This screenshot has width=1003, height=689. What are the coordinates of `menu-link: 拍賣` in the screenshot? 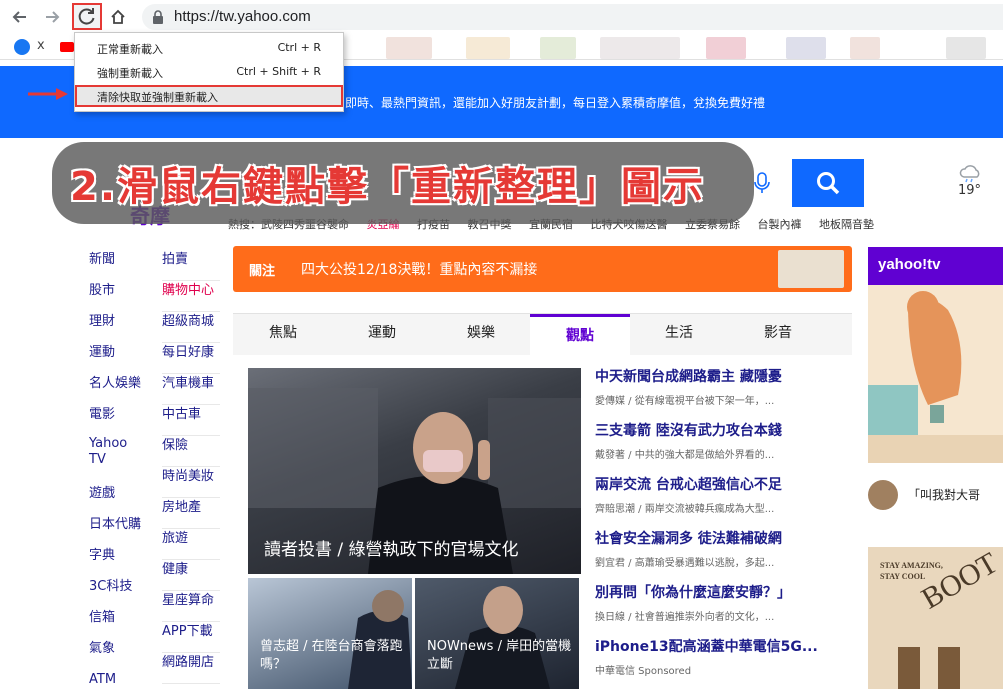 It's located at (191, 265).